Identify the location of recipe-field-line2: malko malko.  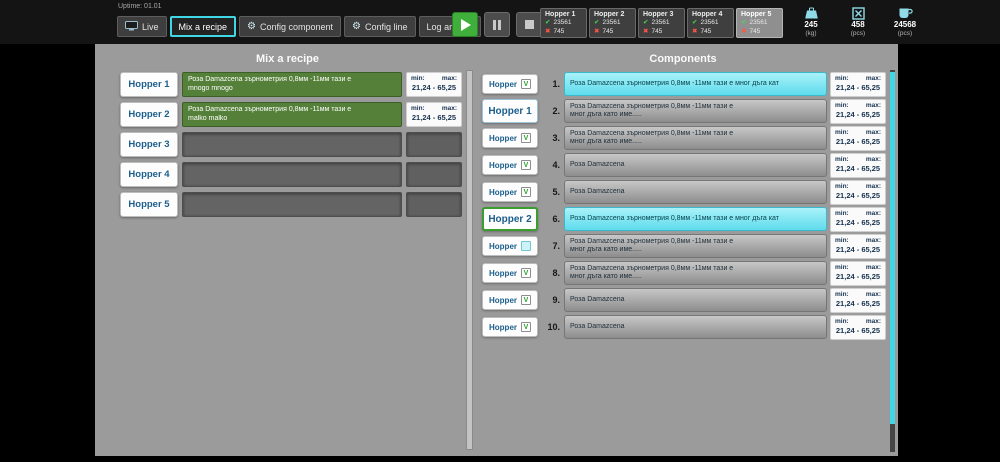
(208, 118).